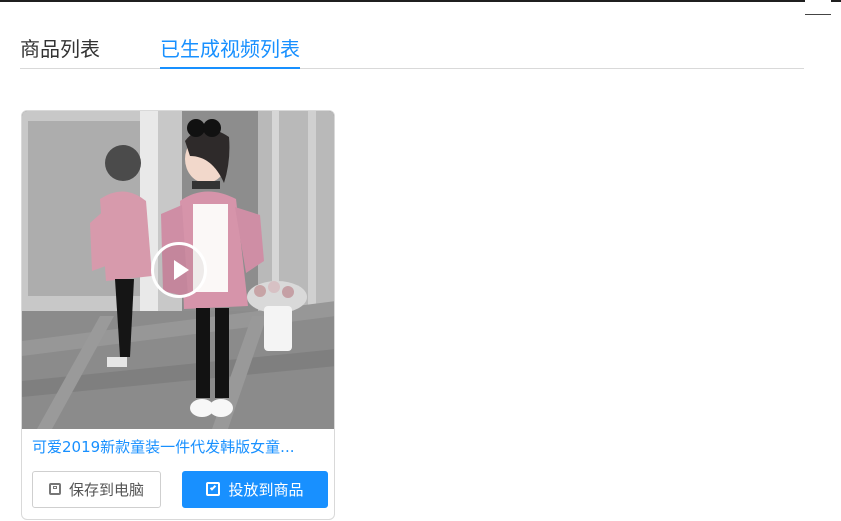 This screenshot has width=841, height=521. What do you see at coordinates (818, 7) in the screenshot?
I see `top-right-tab` at bounding box center [818, 7].